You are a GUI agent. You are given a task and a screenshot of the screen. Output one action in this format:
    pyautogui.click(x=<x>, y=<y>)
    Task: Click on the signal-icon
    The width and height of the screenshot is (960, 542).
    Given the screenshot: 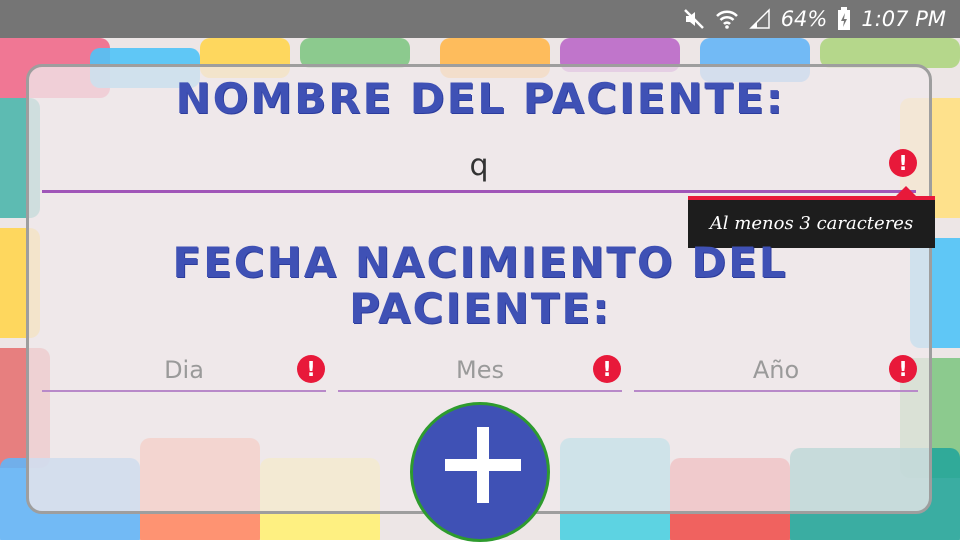 What is the action you would take?
    pyautogui.click(x=759, y=19)
    